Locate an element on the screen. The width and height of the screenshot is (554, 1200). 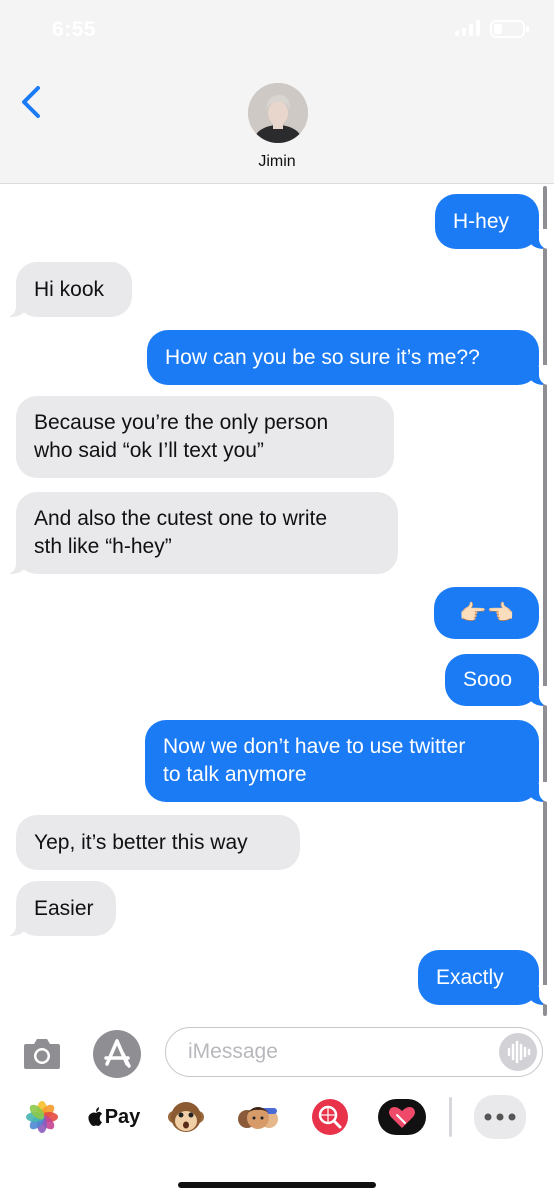
message-bubble-outgoing: How can you be so sure it’s me?? is located at coordinates (349, 357).